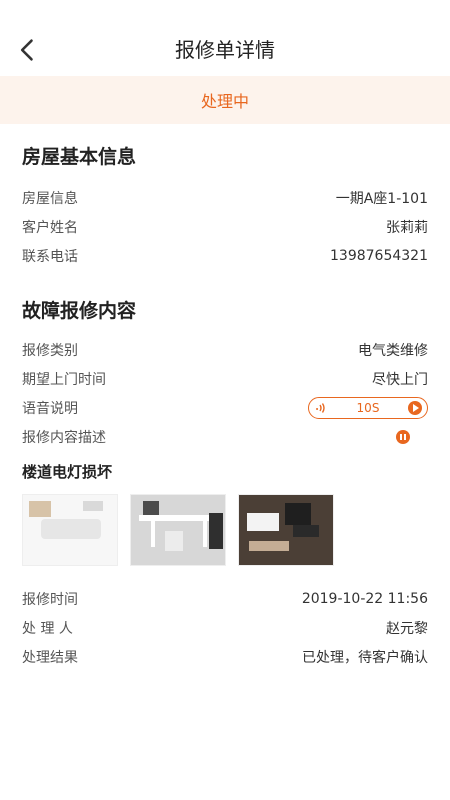 The width and height of the screenshot is (450, 800). I want to click on result-value: 已处理，待客户确认, so click(365, 657).